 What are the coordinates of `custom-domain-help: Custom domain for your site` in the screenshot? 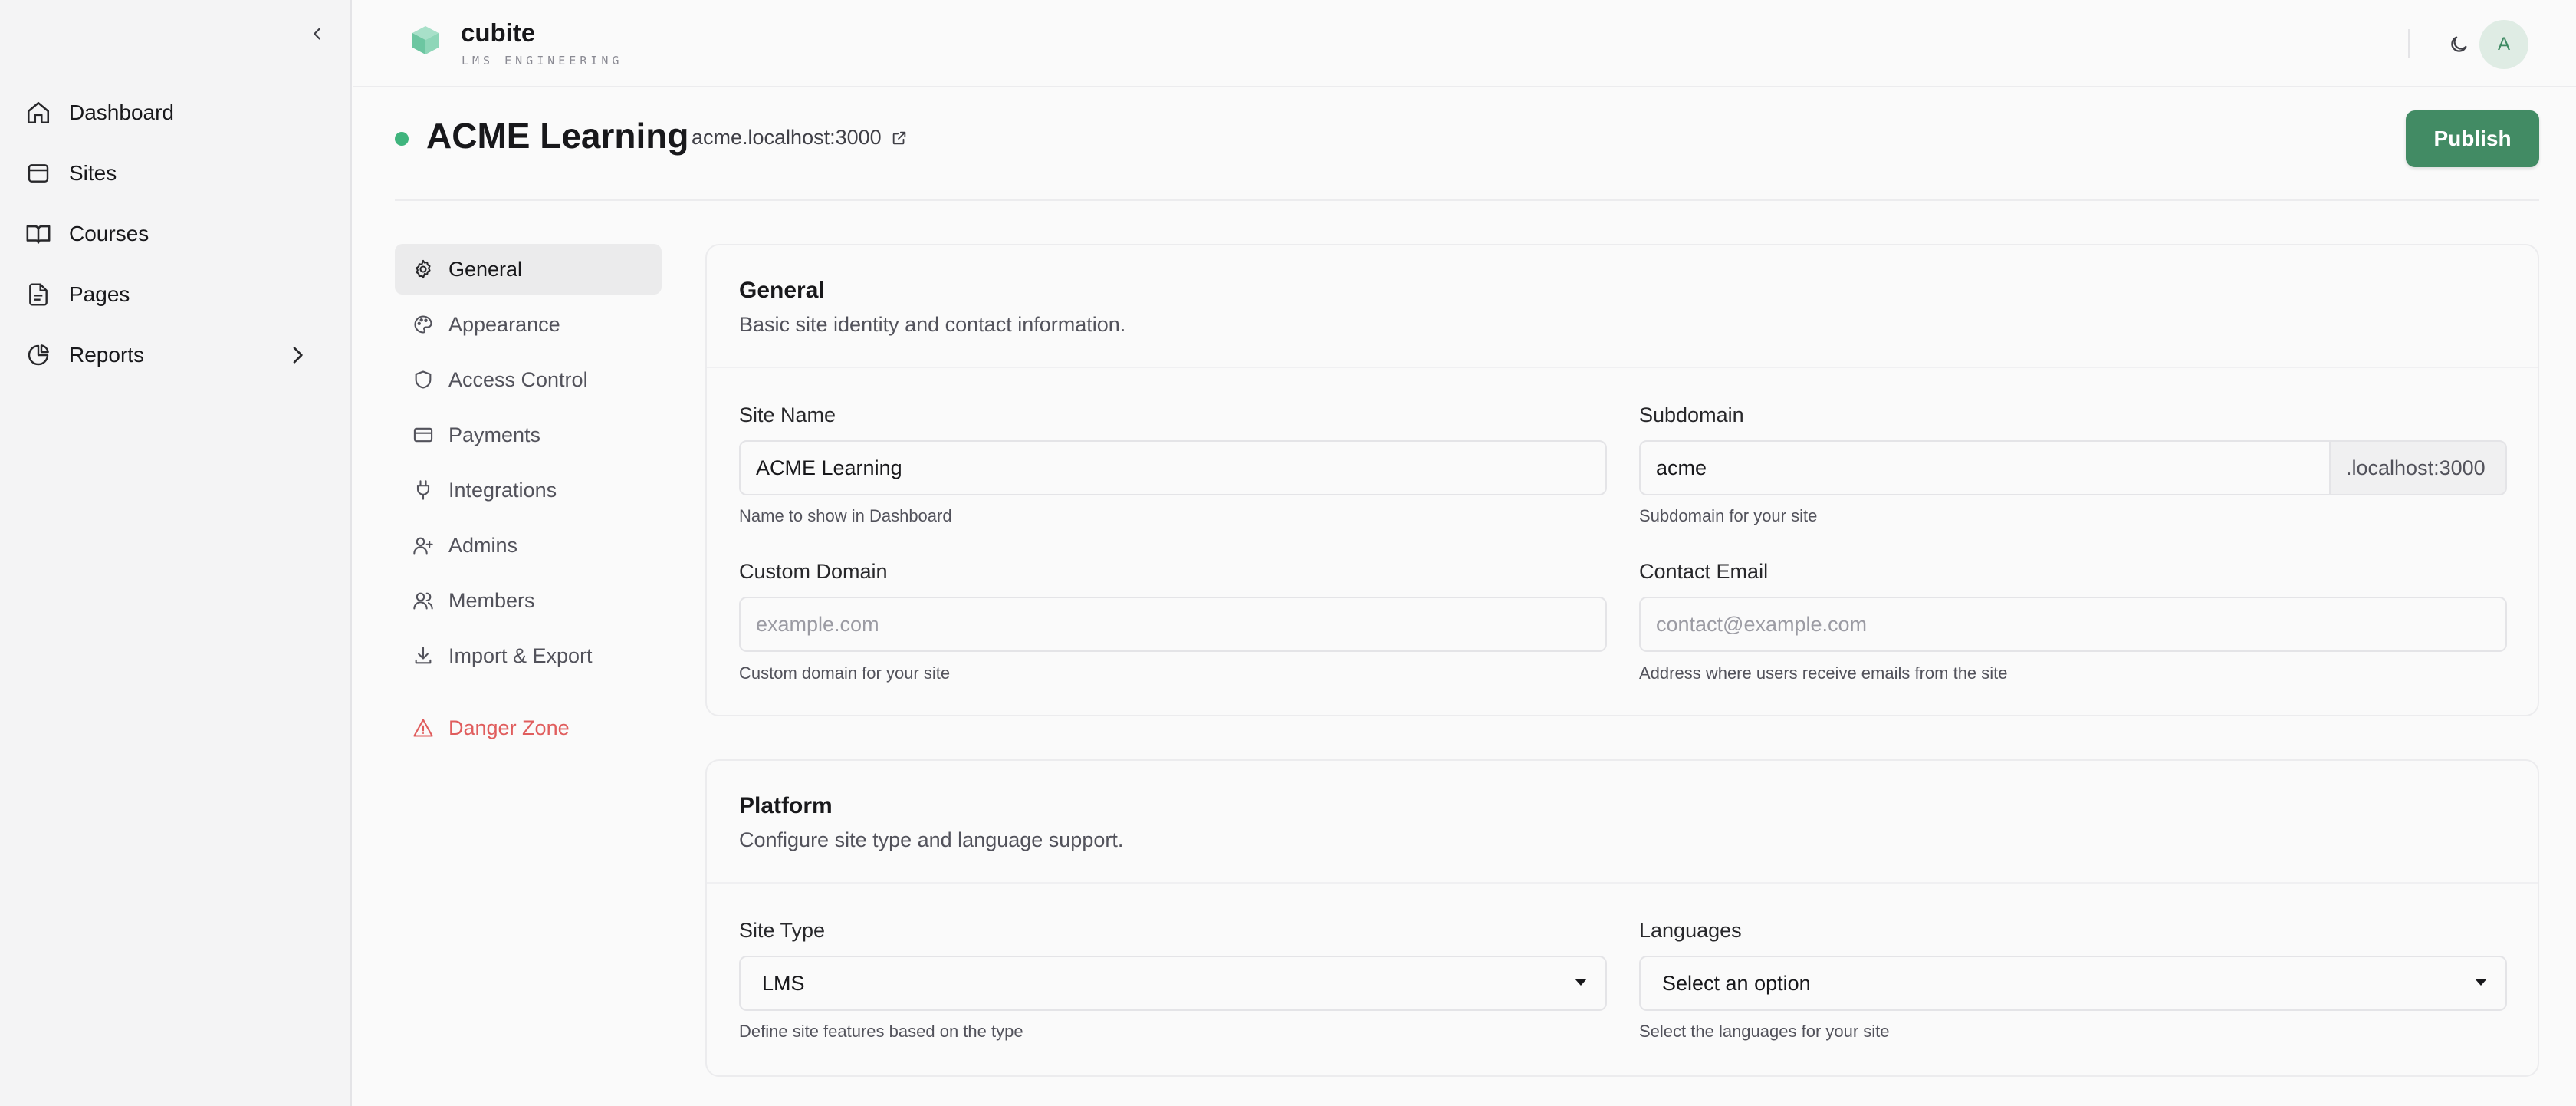 It's located at (845, 673).